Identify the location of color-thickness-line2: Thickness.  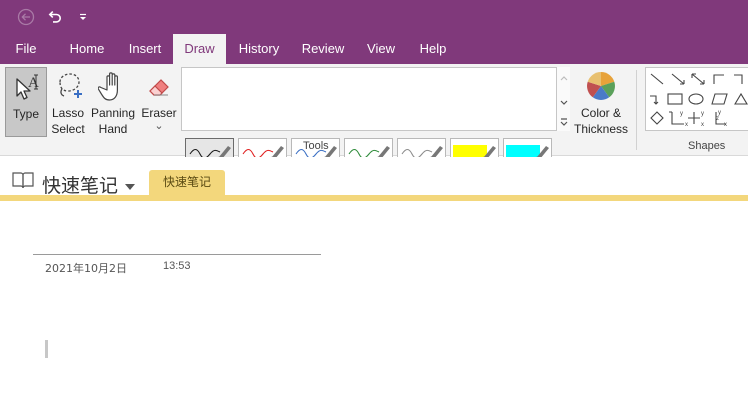
(601, 129).